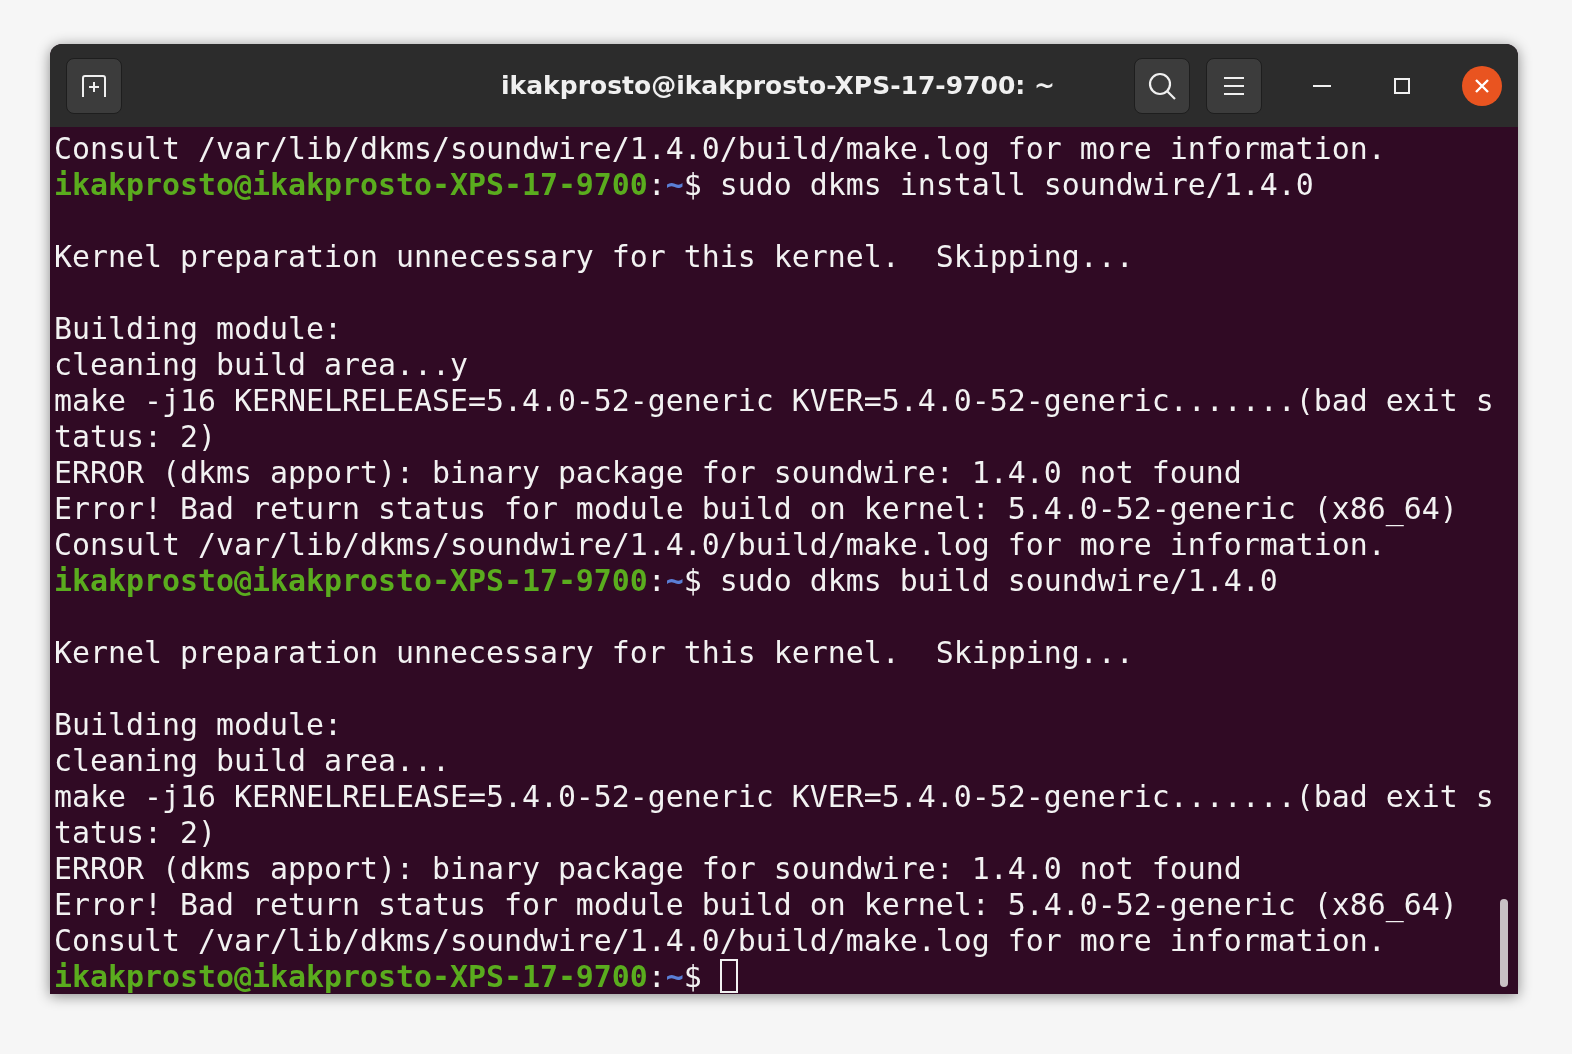  Describe the element at coordinates (998, 580) in the screenshot. I see `command-text: sudo dkms build soundwire/1.4.0` at that location.